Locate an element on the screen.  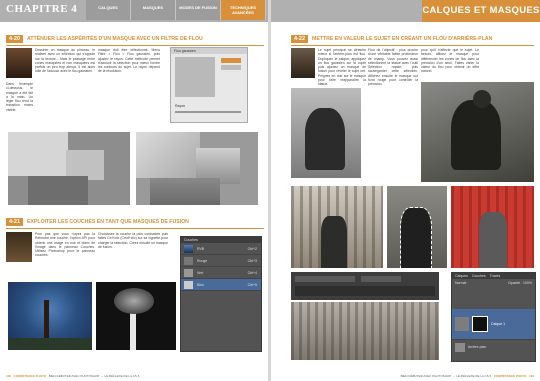
statue-photo-sharp is located at coordinates (326, 133).